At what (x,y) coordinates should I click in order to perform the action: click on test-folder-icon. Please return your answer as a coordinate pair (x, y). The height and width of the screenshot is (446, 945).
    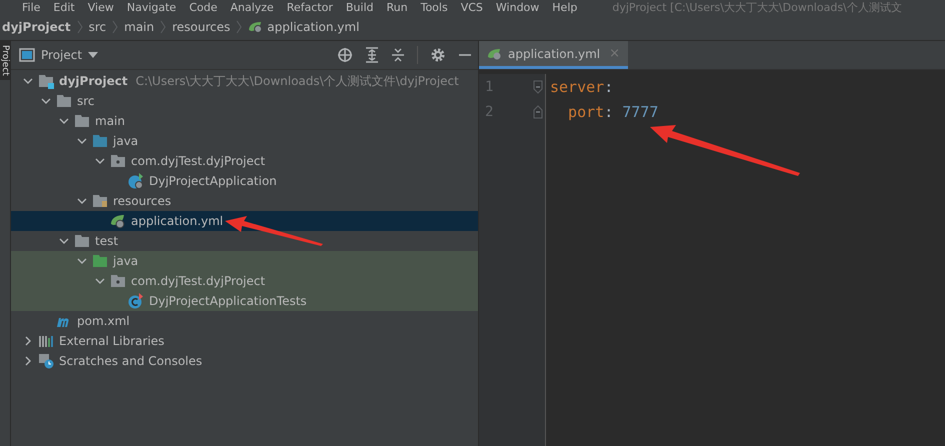
    Looking at the image, I should click on (100, 261).